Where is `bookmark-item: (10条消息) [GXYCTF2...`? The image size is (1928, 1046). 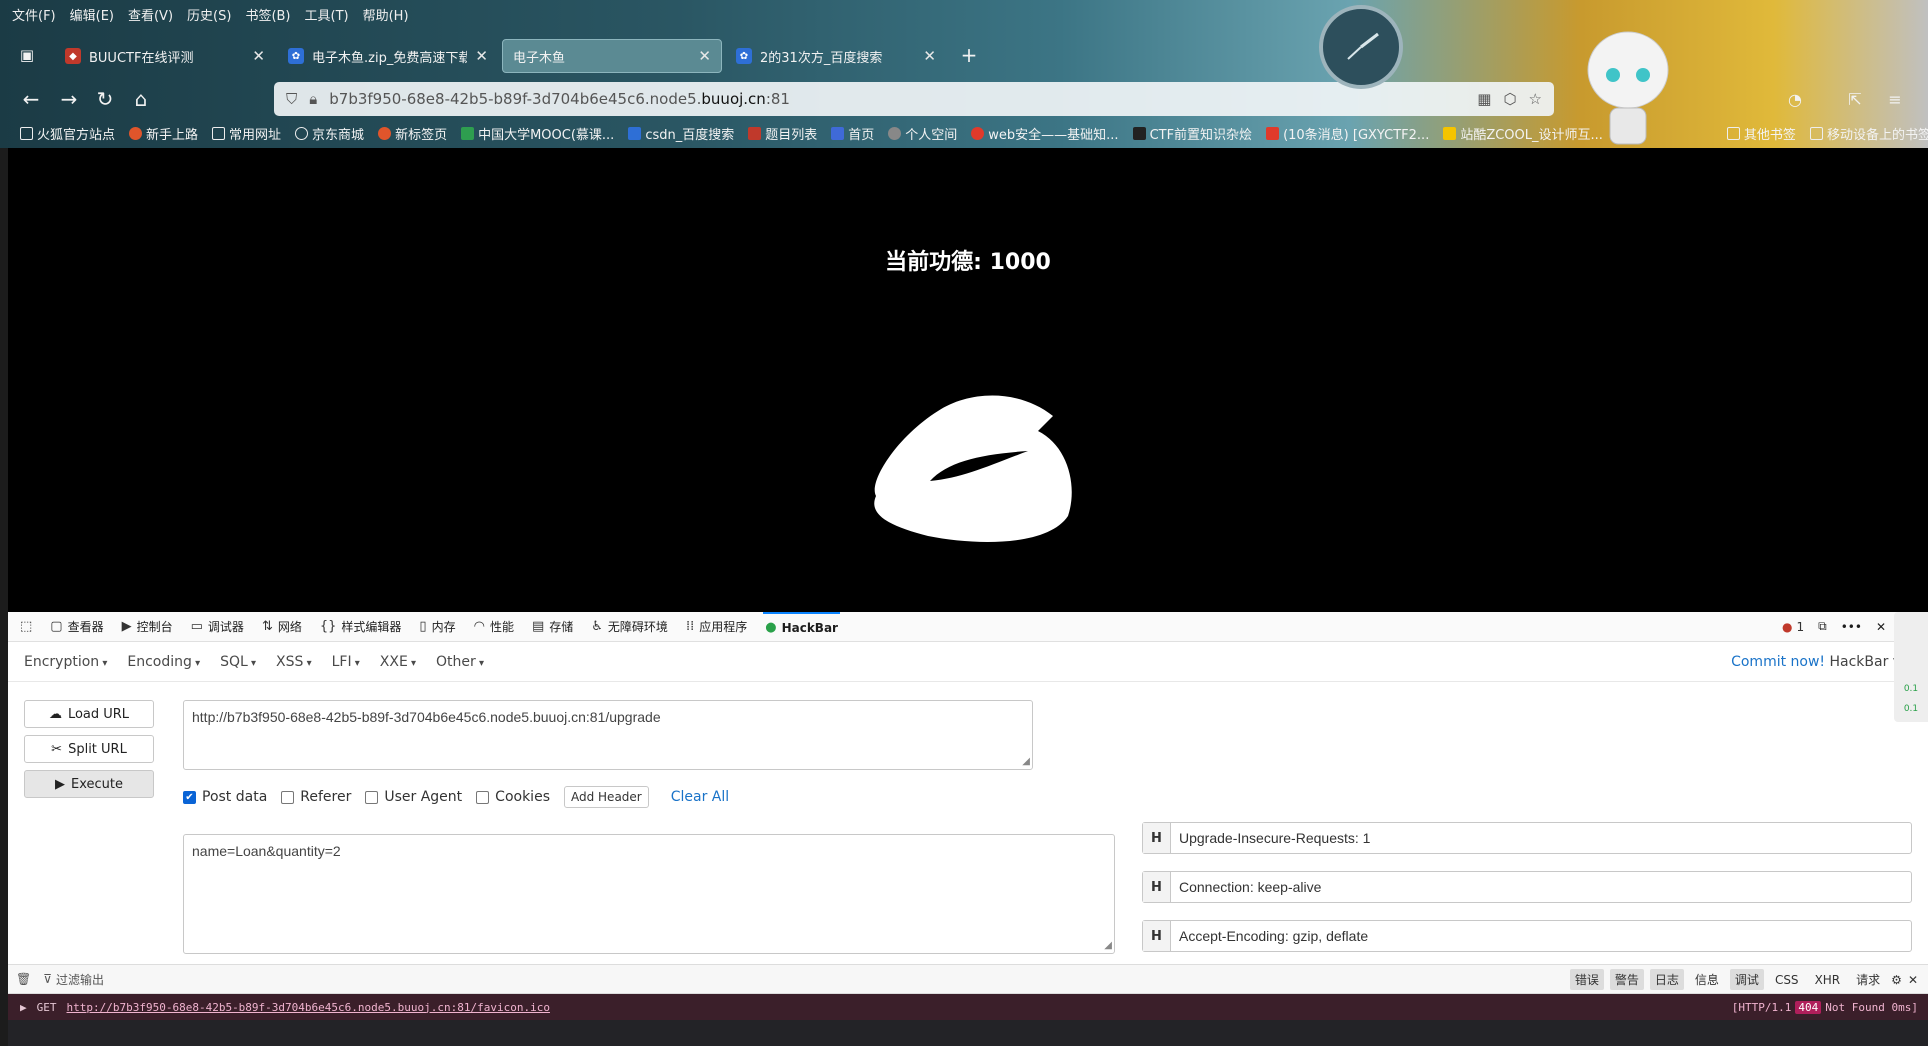
bookmark-item: (10条消息) [GXYCTF2... is located at coordinates (1347, 133).